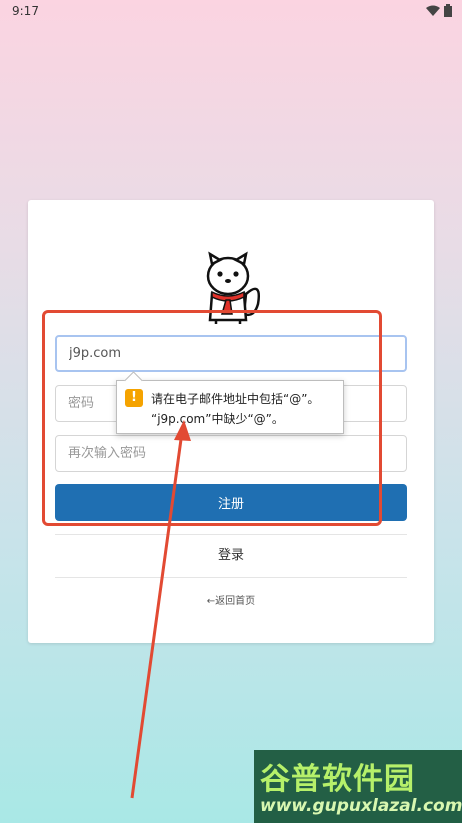  I want to click on status-bar: 9:17, so click(231, 11).